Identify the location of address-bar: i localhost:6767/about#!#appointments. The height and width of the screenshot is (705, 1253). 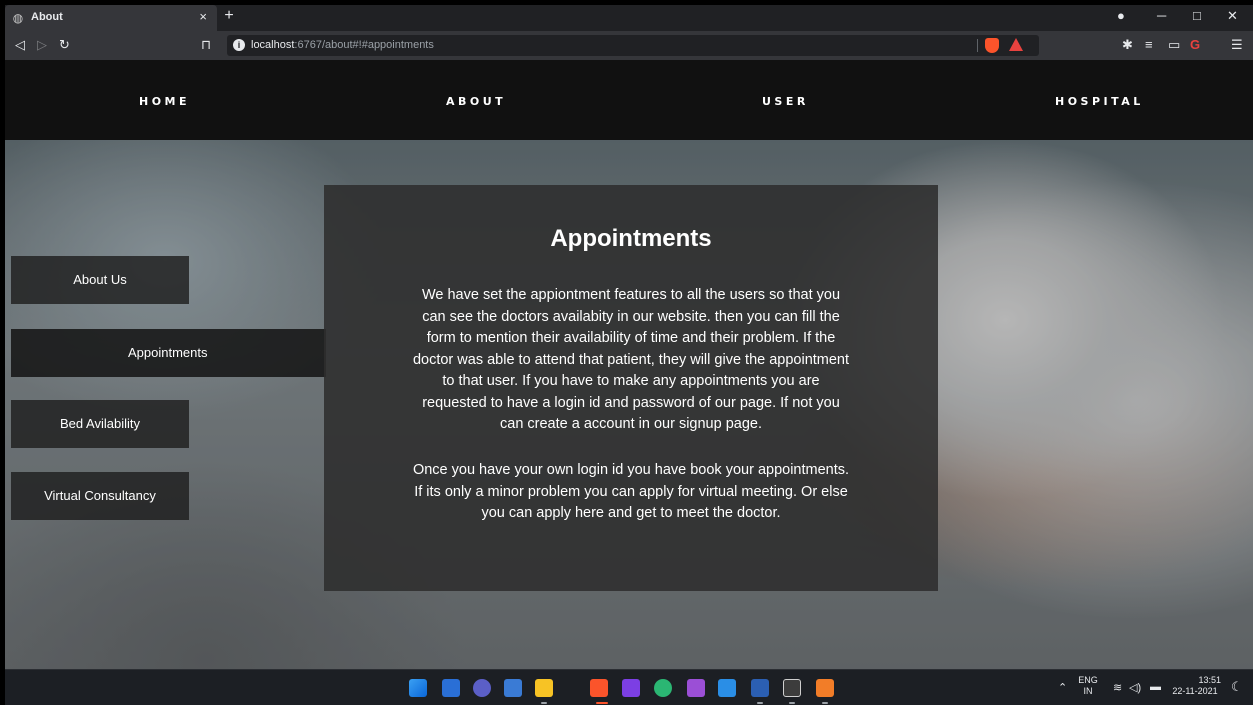
(633, 45).